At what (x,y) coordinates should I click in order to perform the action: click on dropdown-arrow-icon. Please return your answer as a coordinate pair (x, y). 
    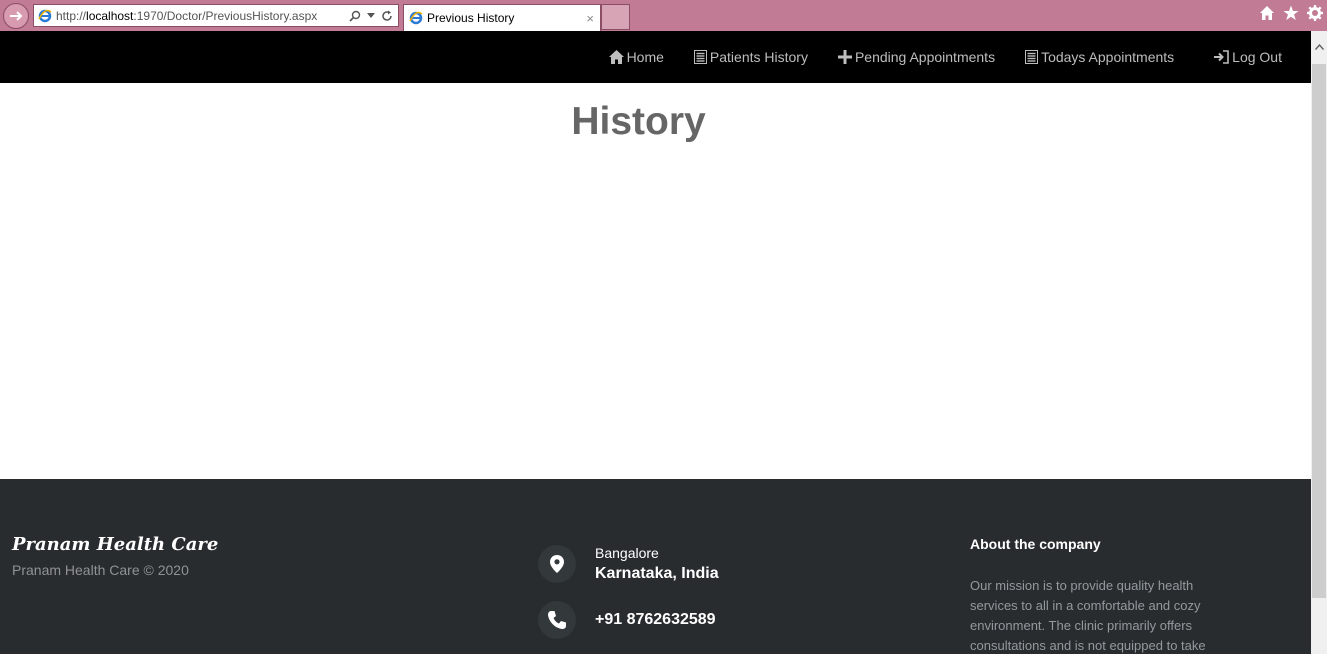
    Looking at the image, I should click on (371, 15).